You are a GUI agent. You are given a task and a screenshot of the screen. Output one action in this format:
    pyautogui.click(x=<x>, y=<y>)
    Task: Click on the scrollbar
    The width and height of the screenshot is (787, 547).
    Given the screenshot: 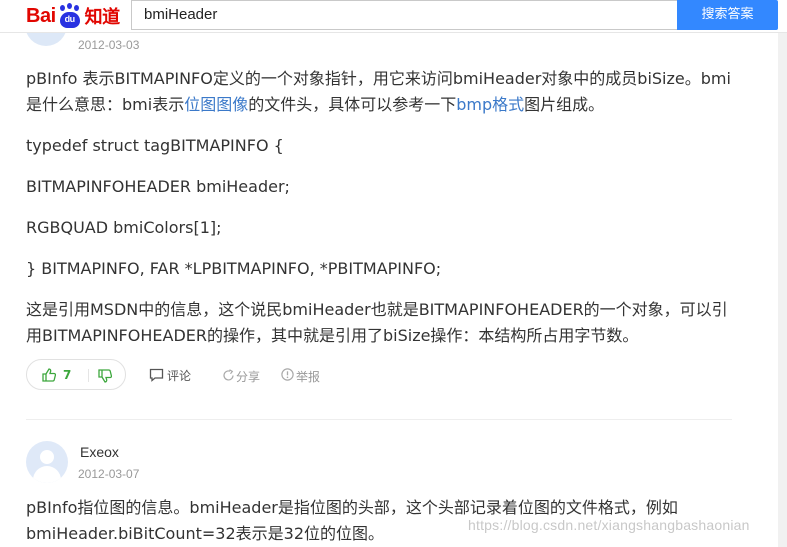 What is the action you would take?
    pyautogui.click(x=782, y=273)
    